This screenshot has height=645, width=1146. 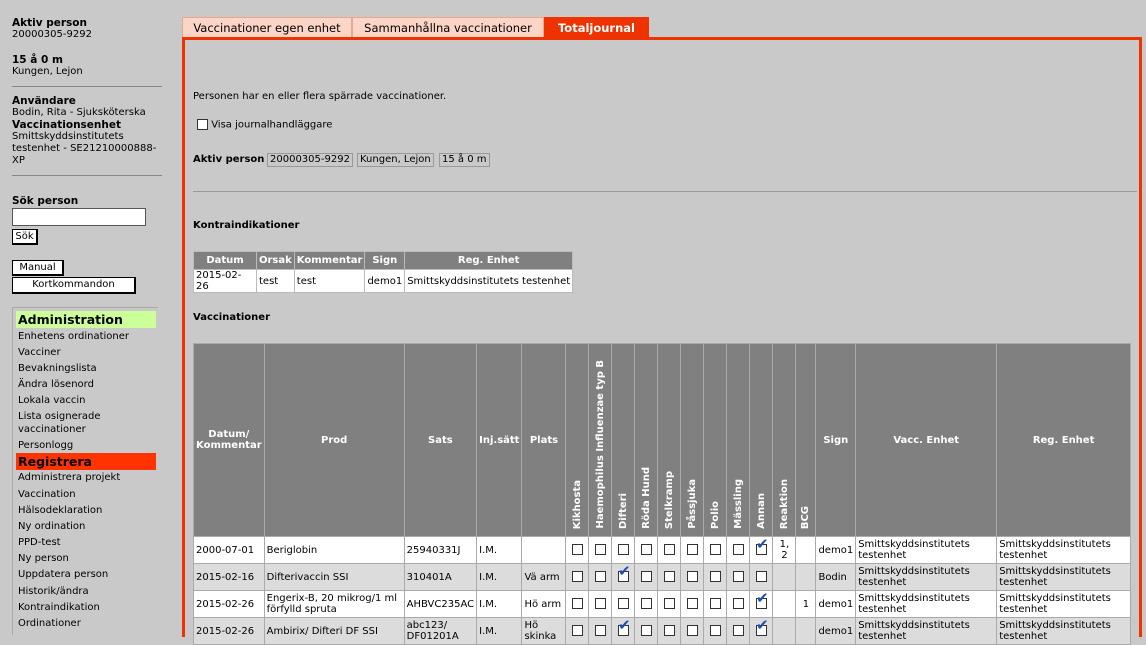 What do you see at coordinates (715, 515) in the screenshot?
I see `column-header-vertical: Polio` at bounding box center [715, 515].